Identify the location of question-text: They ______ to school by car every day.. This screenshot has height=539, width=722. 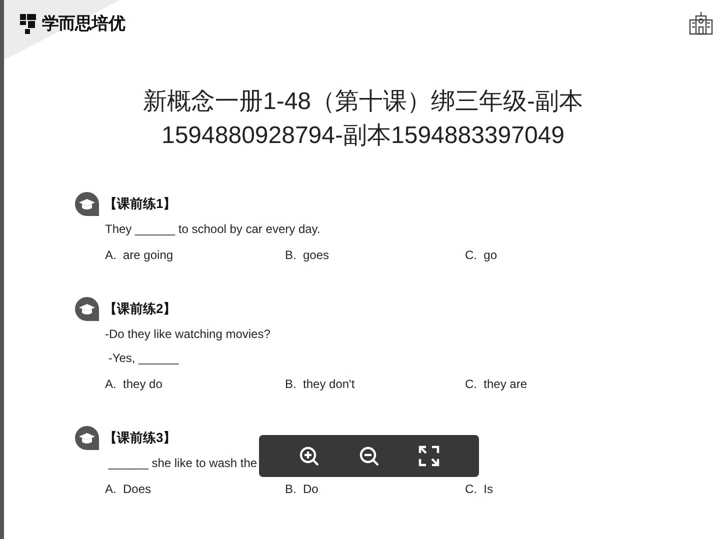
(212, 229).